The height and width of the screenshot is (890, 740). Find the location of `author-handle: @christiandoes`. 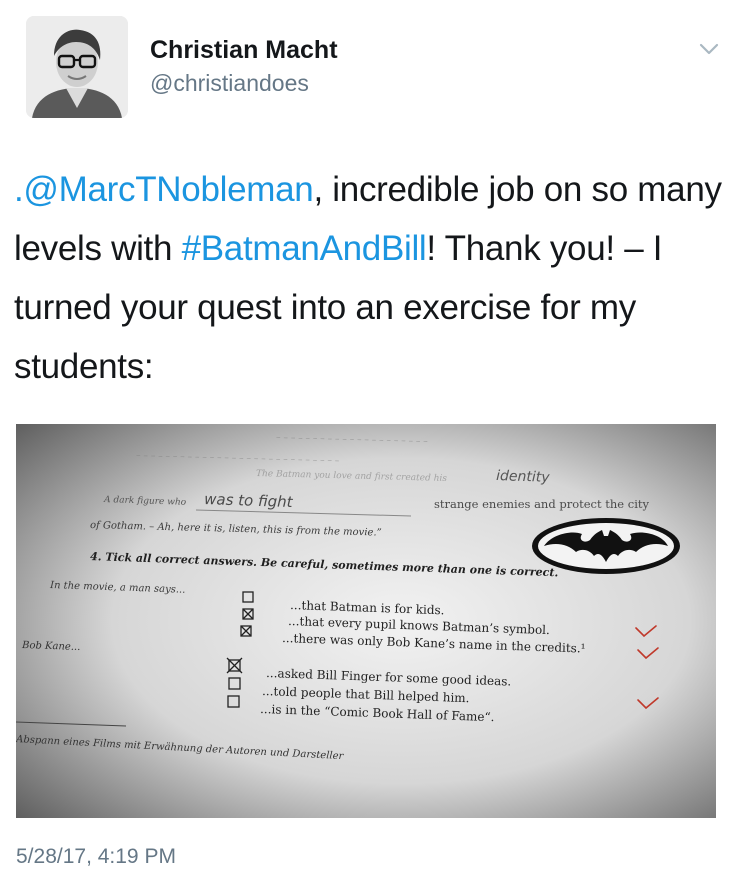

author-handle: @christiandoes is located at coordinates (229, 83).